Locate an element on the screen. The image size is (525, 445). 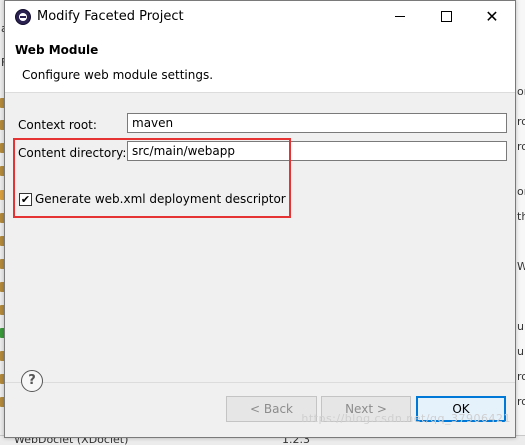
watermark: https://blog.csdn.net/qq_37906421 is located at coordinates (406, 418).